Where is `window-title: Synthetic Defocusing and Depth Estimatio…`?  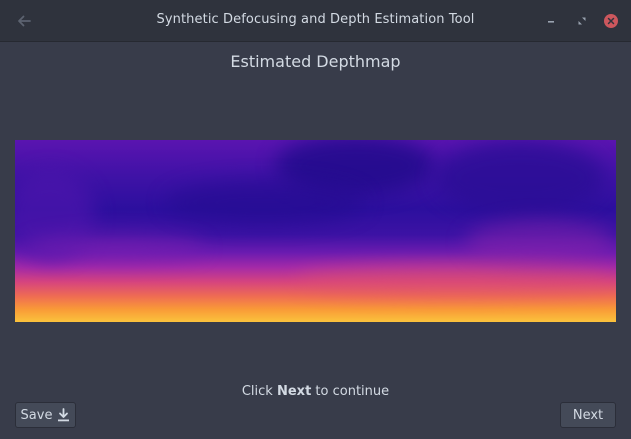
window-title: Synthetic Defocusing and Depth Estimatio… is located at coordinates (315, 19).